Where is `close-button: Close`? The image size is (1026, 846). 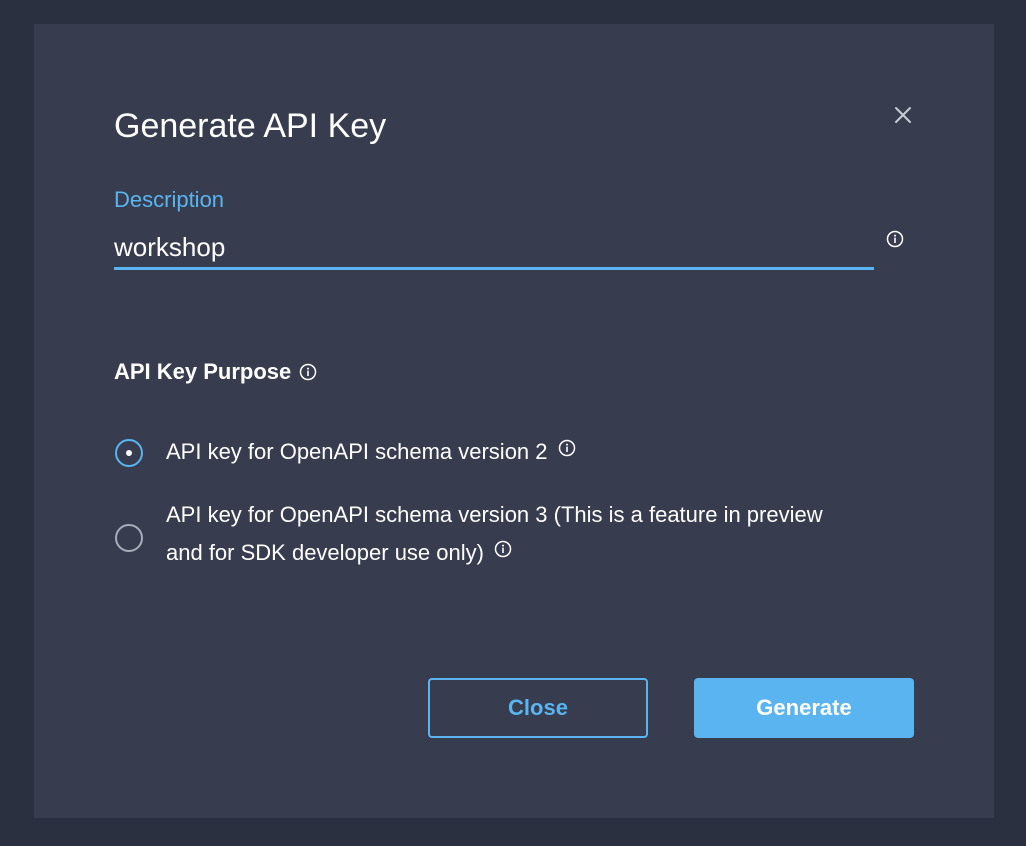
close-button: Close is located at coordinates (538, 708).